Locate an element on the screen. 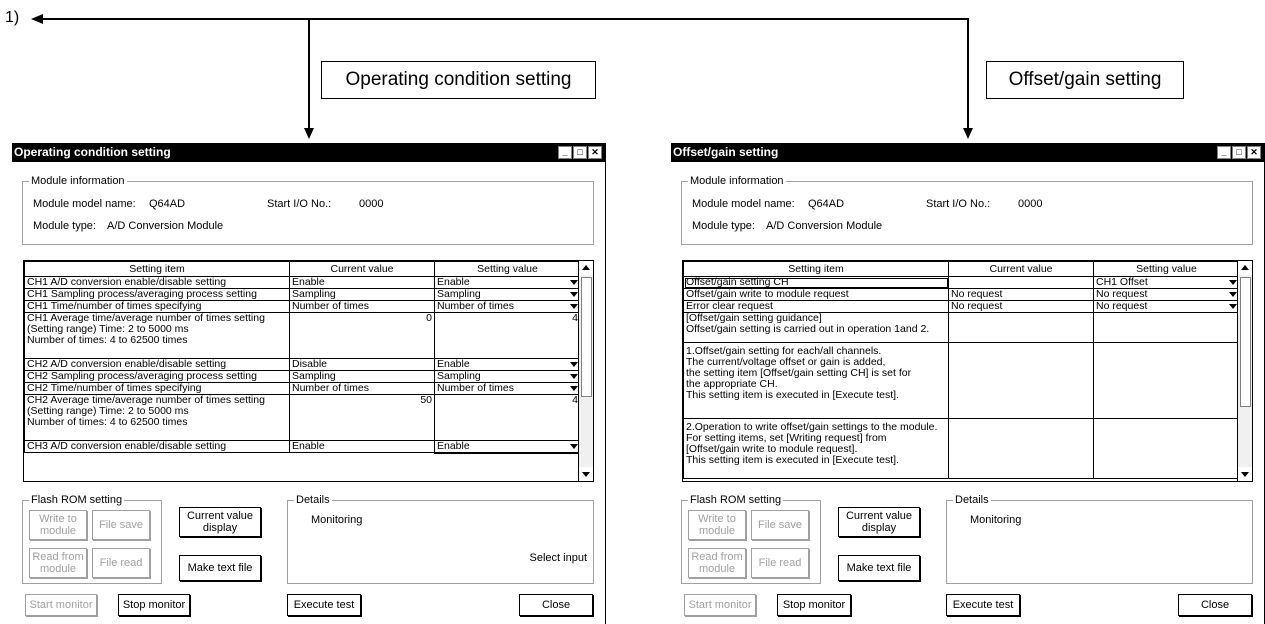 This screenshot has height=624, width=1265. current-value: Sampling is located at coordinates (362, 294).